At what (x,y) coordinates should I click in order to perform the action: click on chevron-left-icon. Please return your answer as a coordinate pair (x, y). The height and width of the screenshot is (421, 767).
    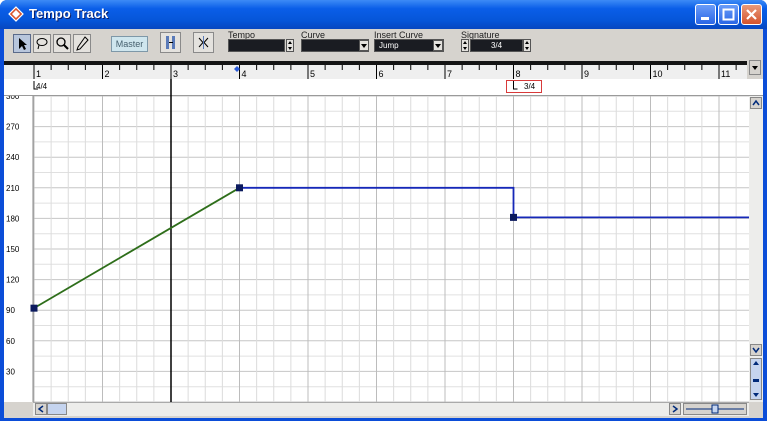
    Looking at the image, I should click on (40, 409).